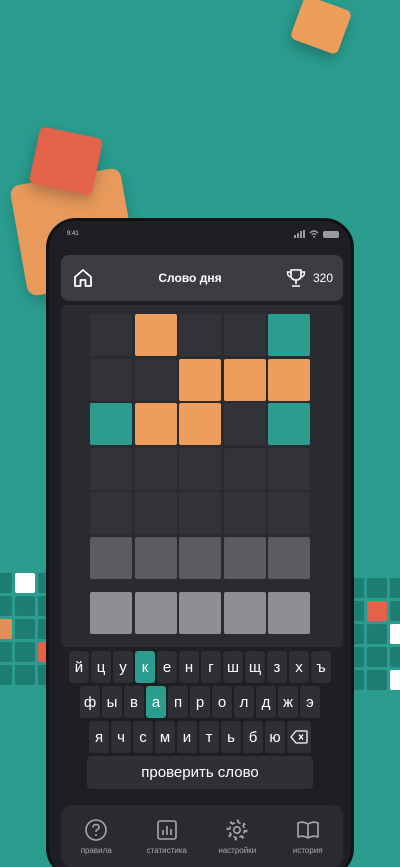 The height and width of the screenshot is (867, 400). I want to click on trophy-icon, so click(296, 278).